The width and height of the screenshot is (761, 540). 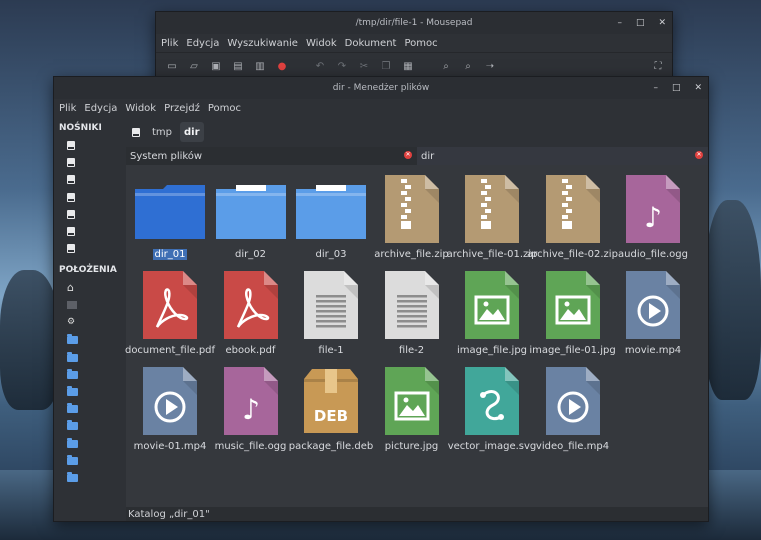 I want to click on file-name: ebook.pdf, so click(x=250, y=350).